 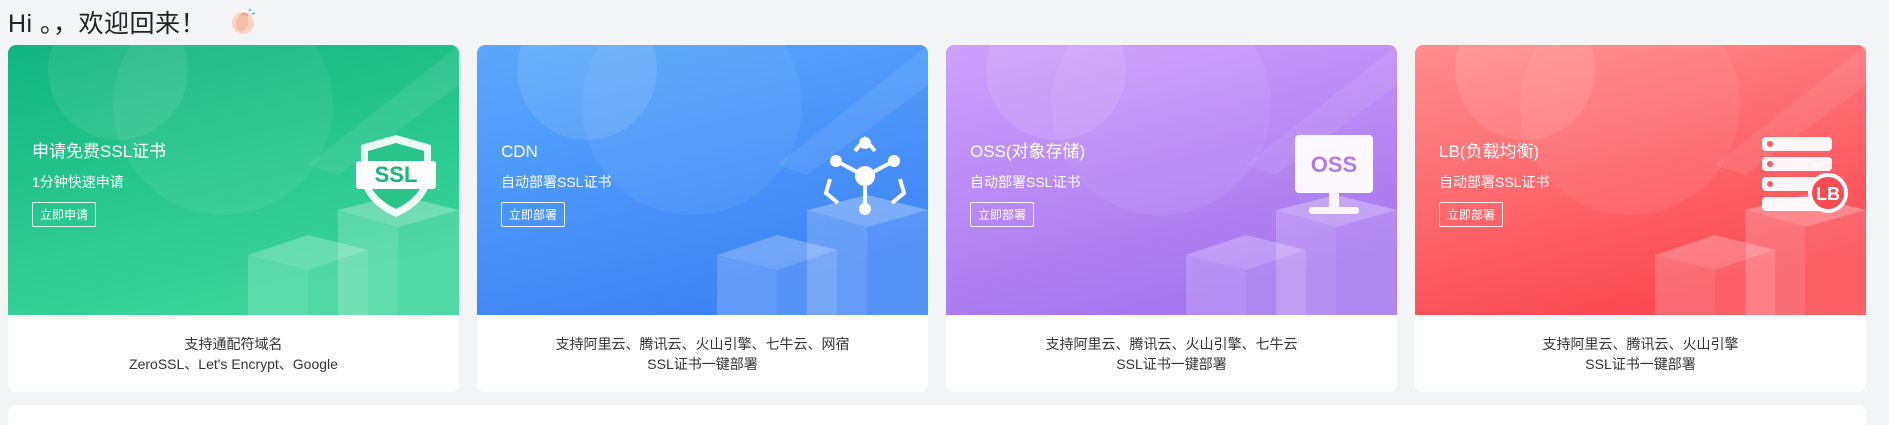 I want to click on card-oss-text: OSS(对象存储) 自动部署SSL证书 立即部署, so click(x=1027, y=184).